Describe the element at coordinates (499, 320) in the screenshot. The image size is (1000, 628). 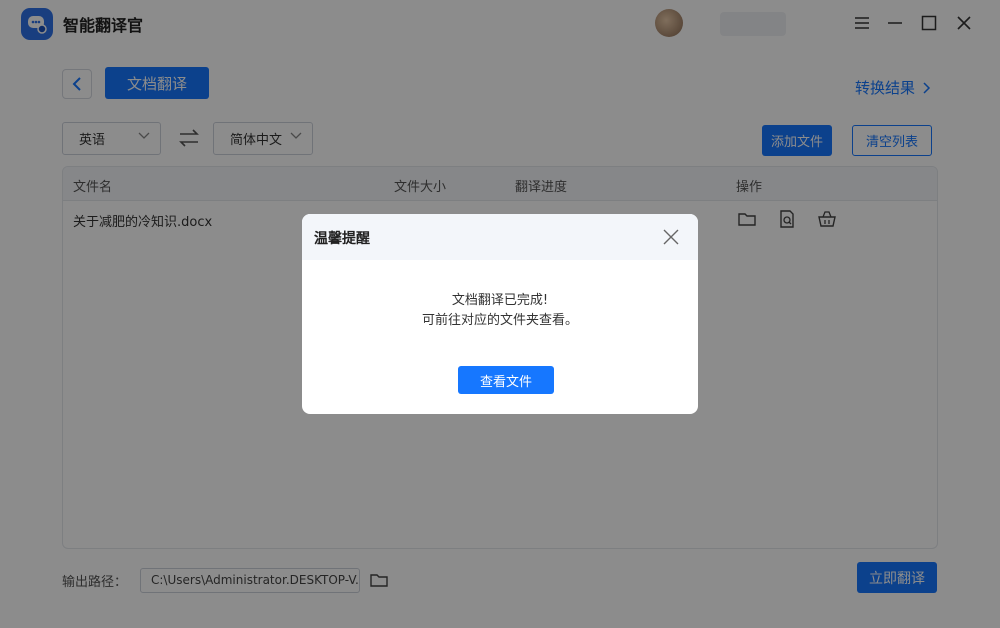
I see `dialog-message-line2: 可前往对应的文件夹查看。` at that location.